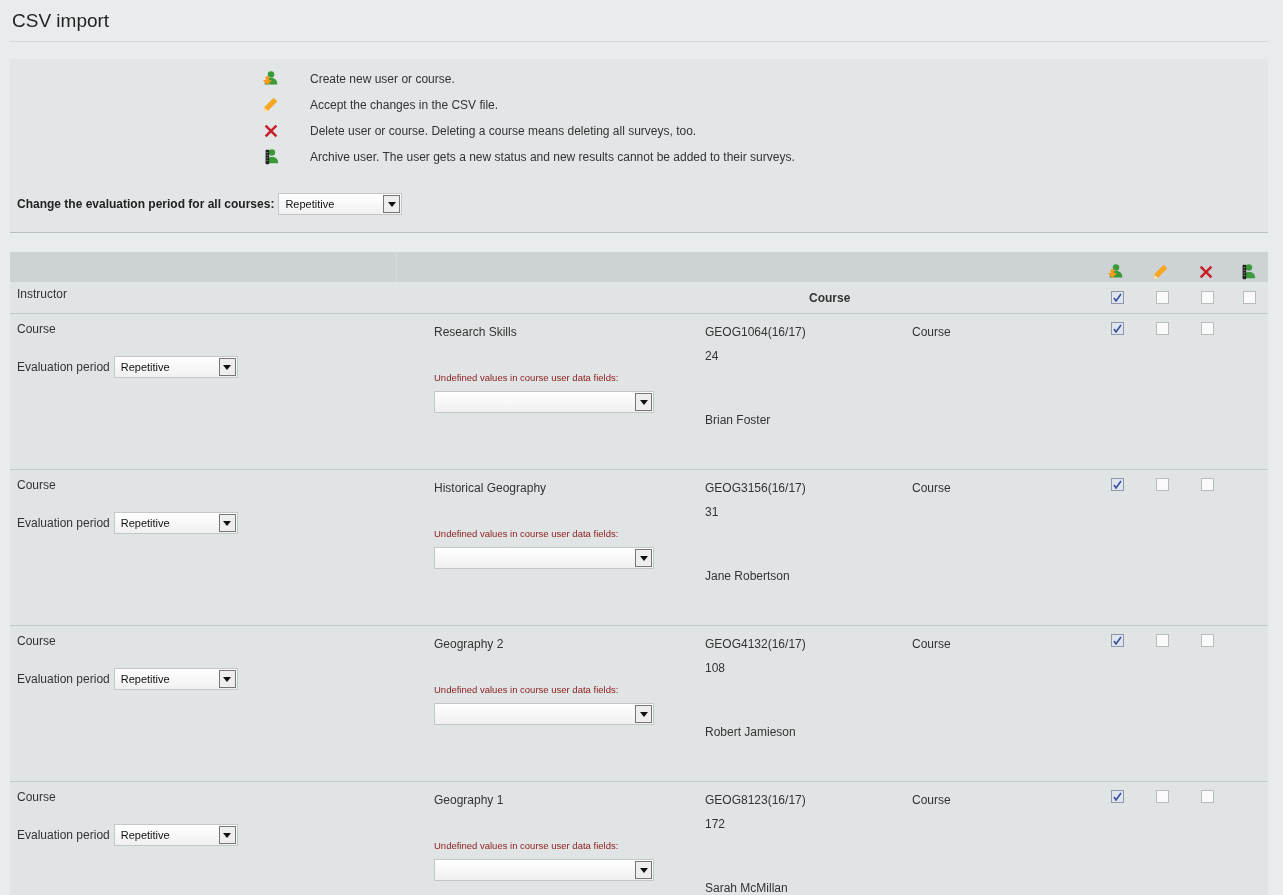  What do you see at coordinates (712, 356) in the screenshot?
I see `participant-count: 24` at bounding box center [712, 356].